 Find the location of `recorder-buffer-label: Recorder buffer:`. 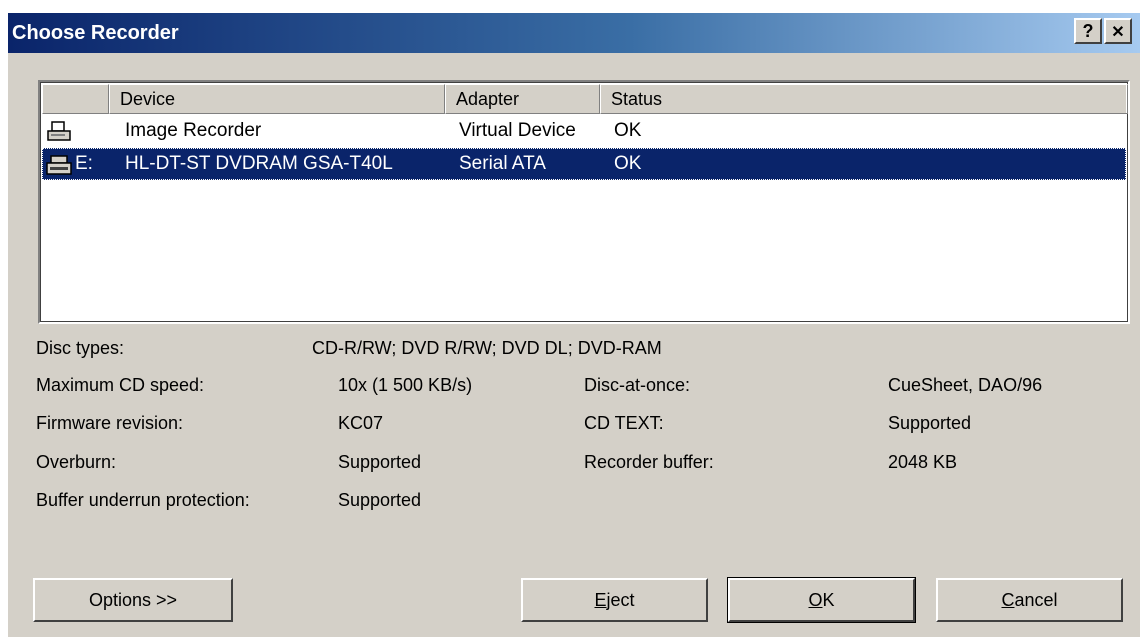

recorder-buffer-label: Recorder buffer: is located at coordinates (649, 462).